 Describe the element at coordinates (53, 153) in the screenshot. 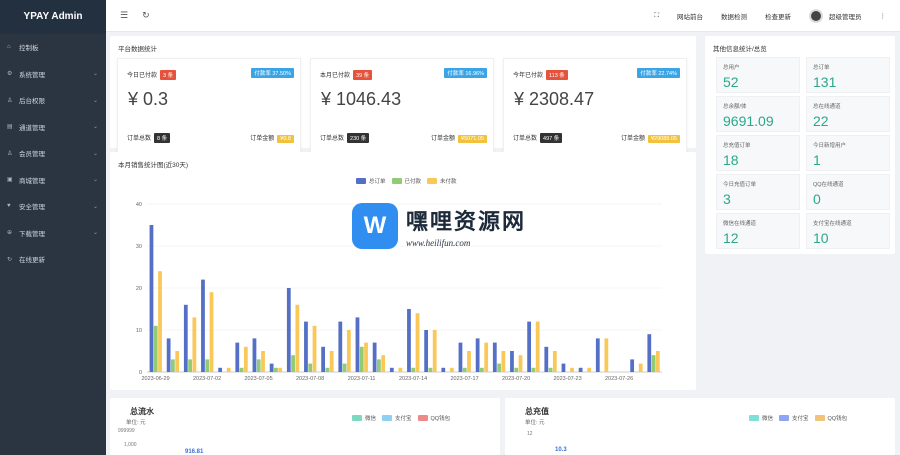

I see `sidebar-item-4: ♙ 会员管理 ⌄` at that location.